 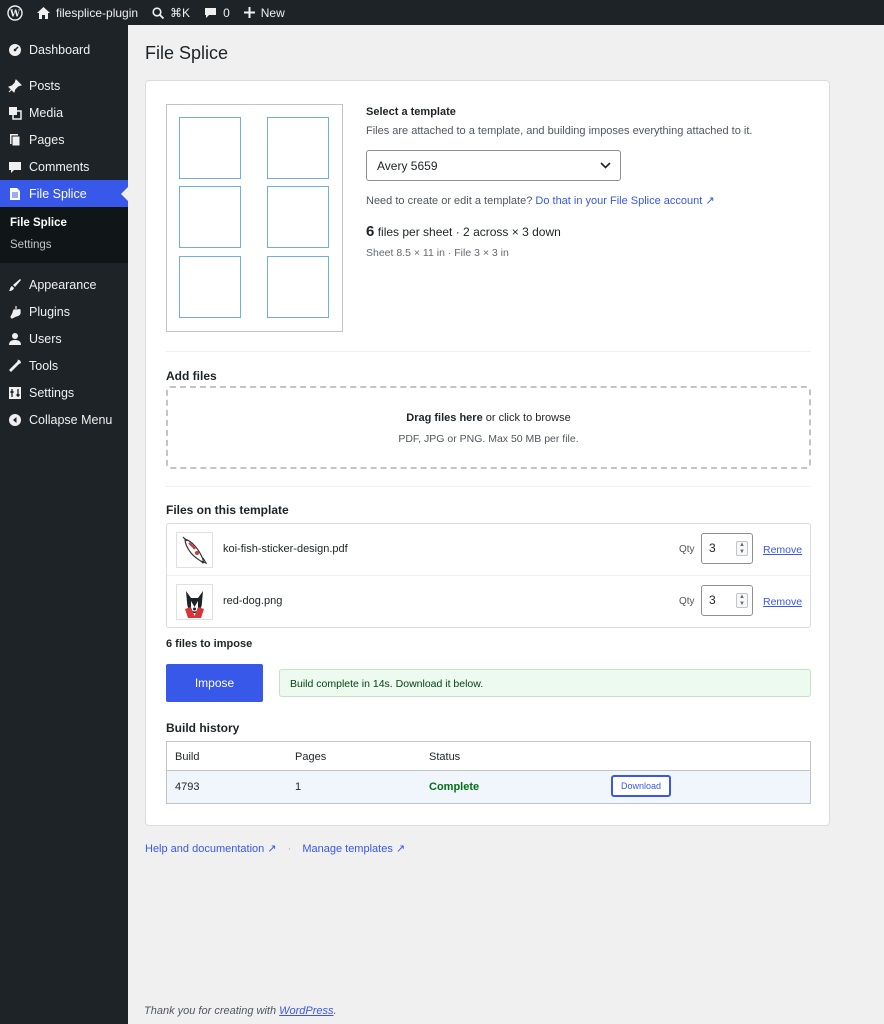 I want to click on wordpress-logo-icon: W, so click(x=15, y=12).